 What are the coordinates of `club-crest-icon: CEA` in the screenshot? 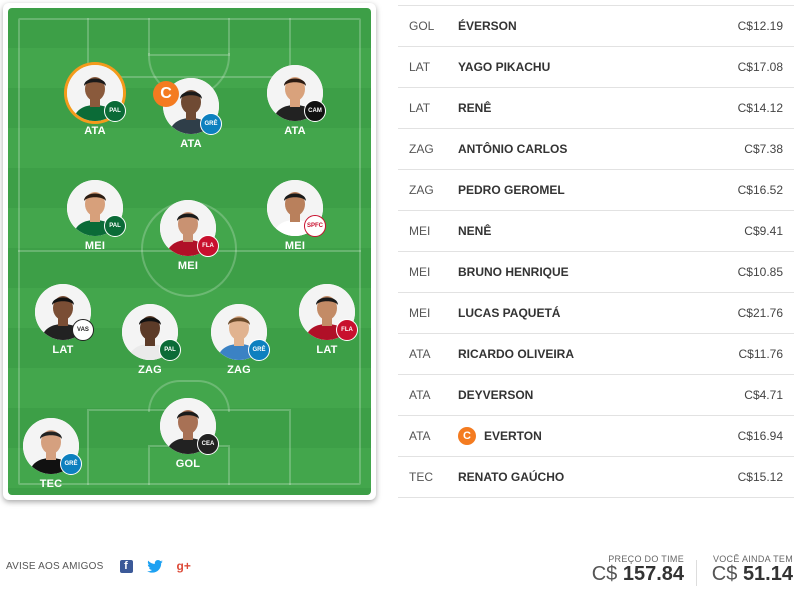 It's located at (208, 444).